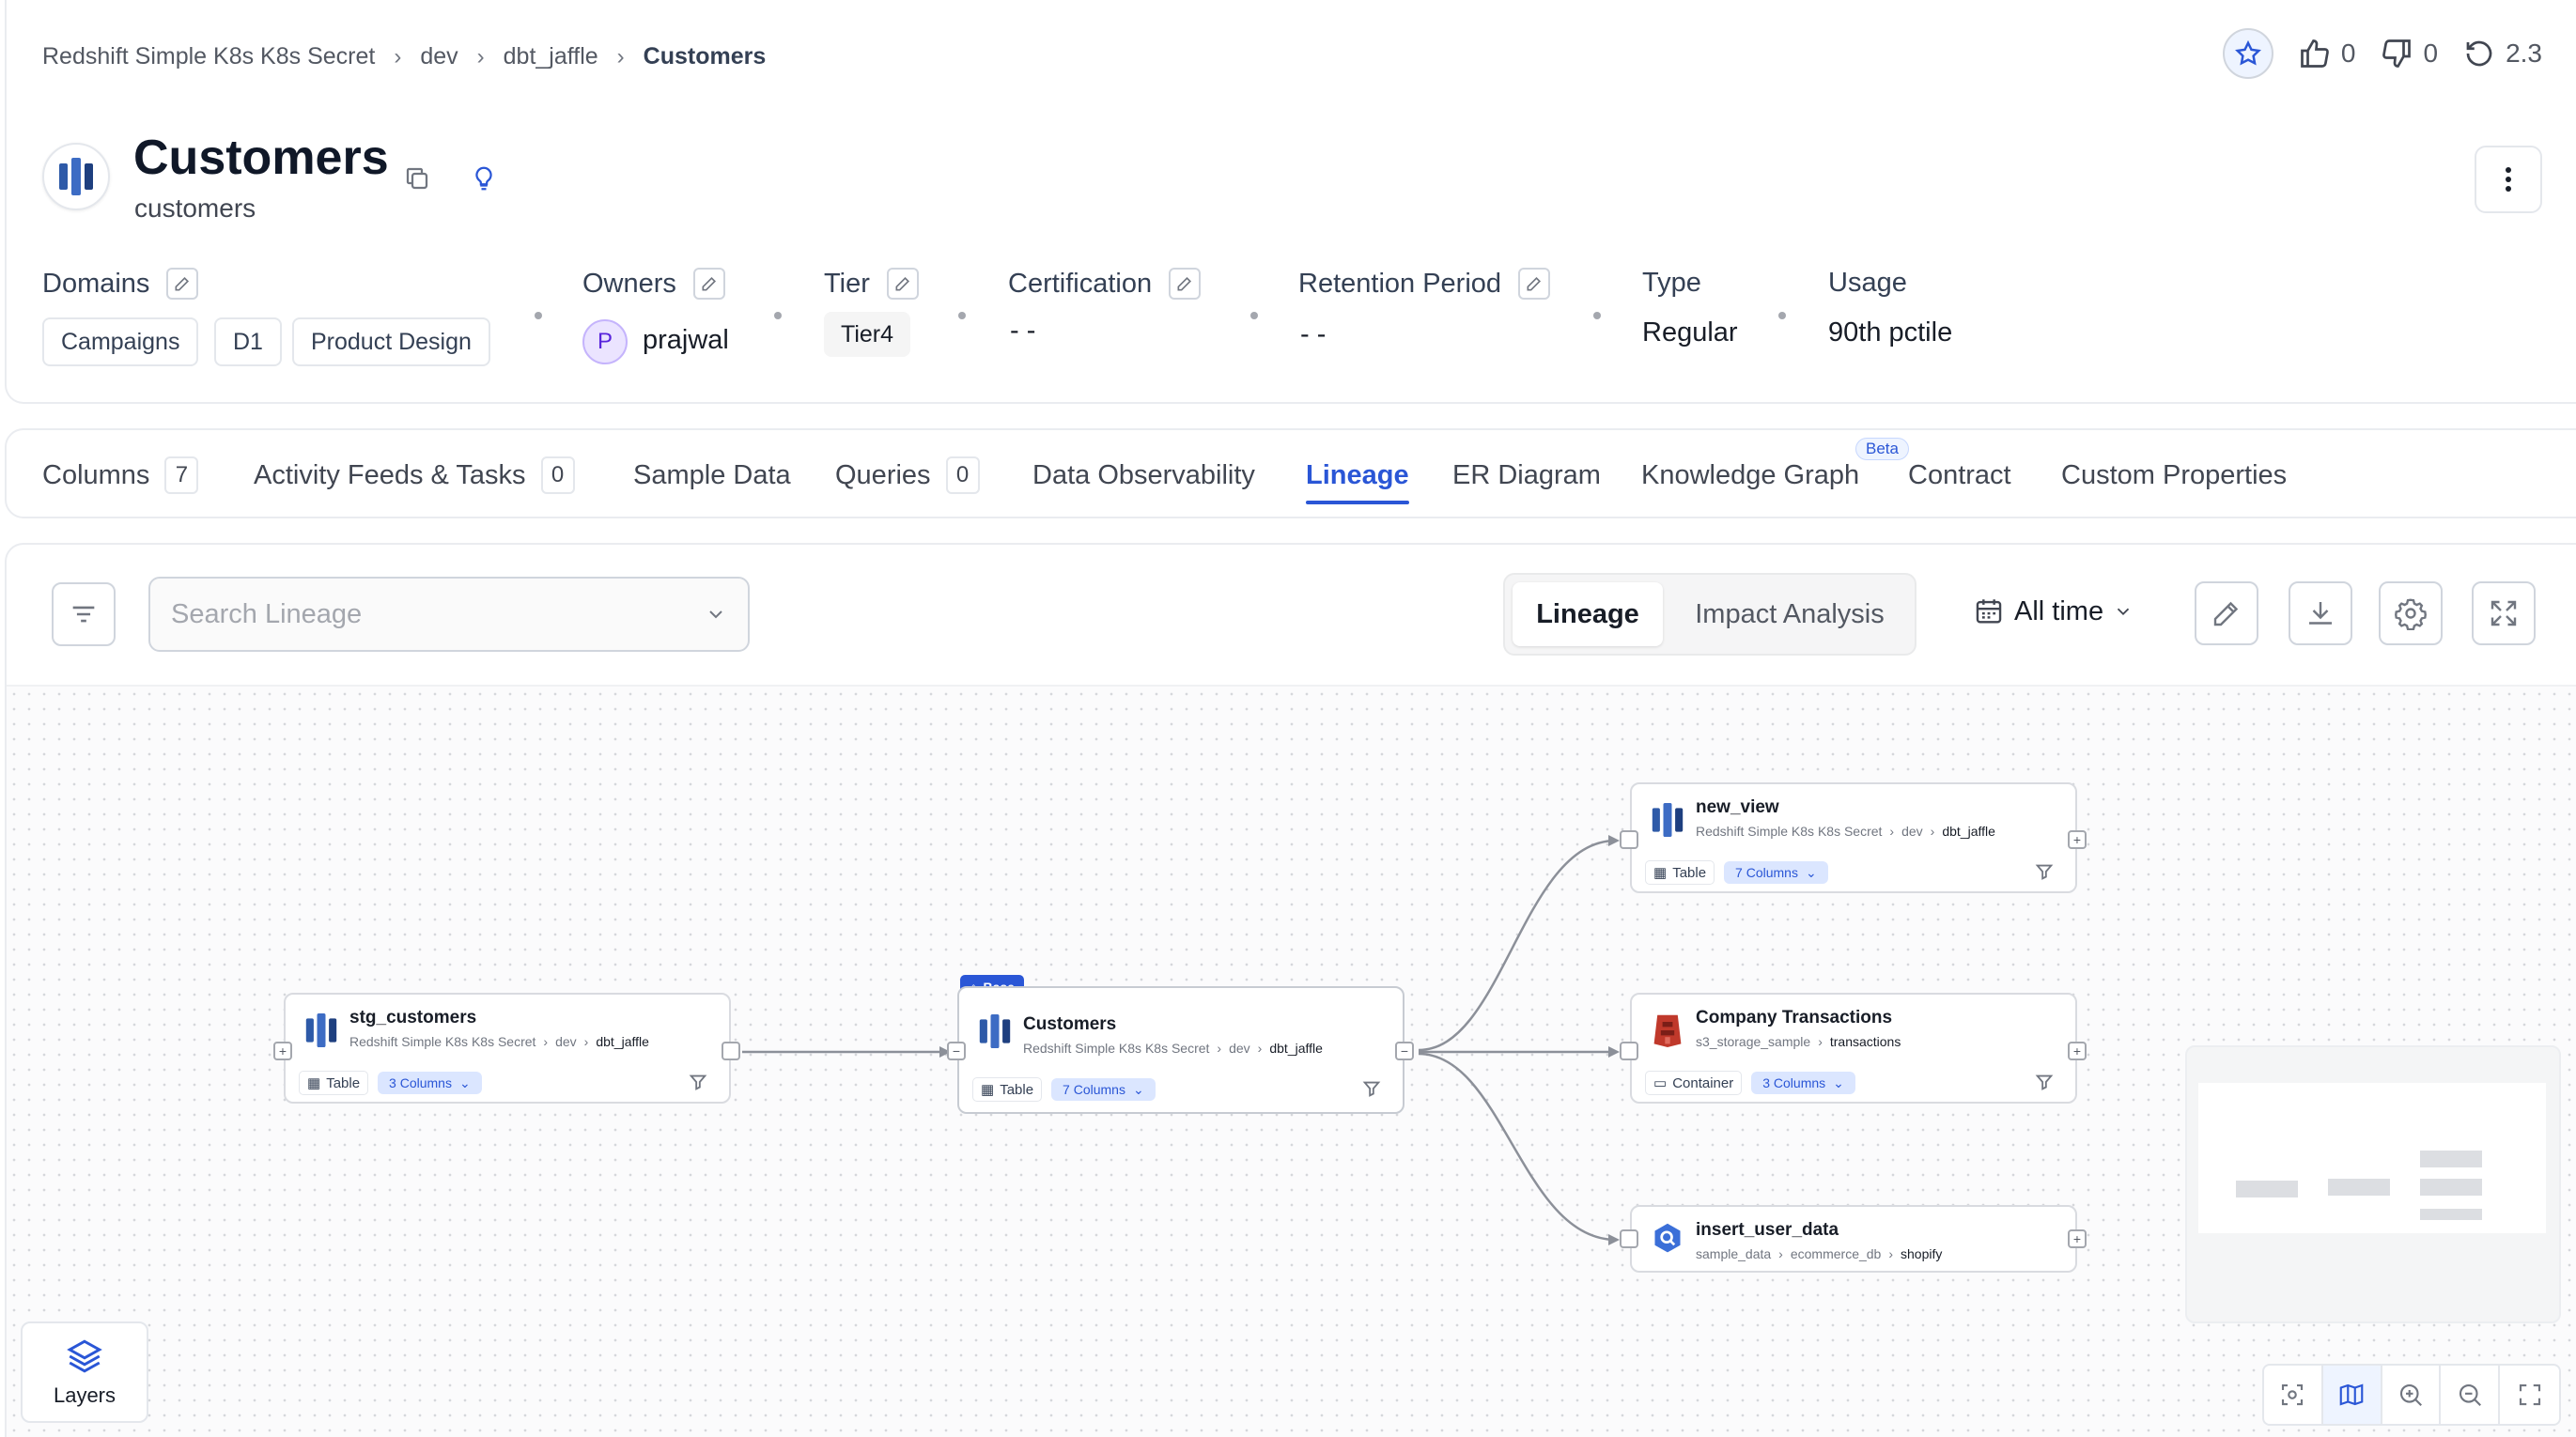 The height and width of the screenshot is (1437, 2576). I want to click on node-name: stg_customers, so click(413, 1018).